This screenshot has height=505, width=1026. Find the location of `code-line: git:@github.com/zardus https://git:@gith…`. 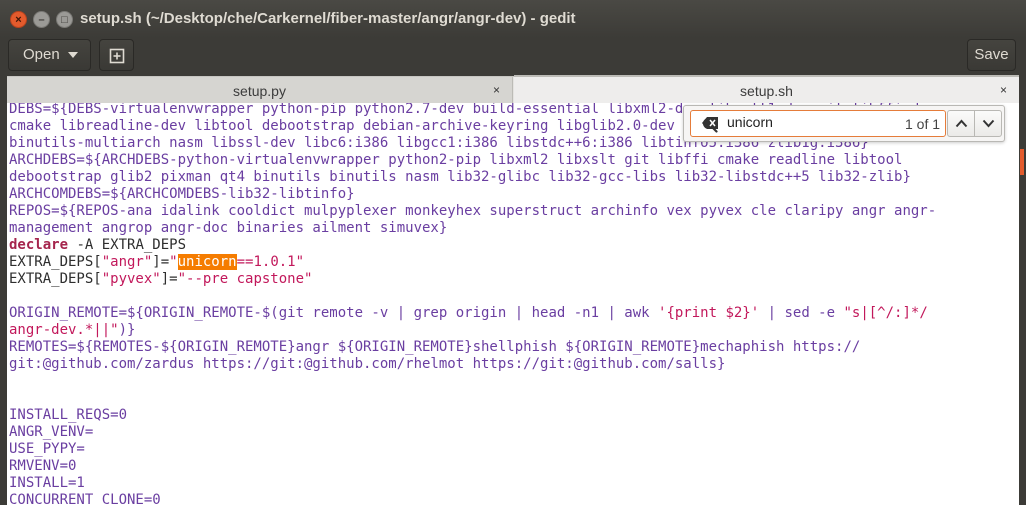

code-line: git:@github.com/zardus https://git:@gith… is located at coordinates (367, 364).